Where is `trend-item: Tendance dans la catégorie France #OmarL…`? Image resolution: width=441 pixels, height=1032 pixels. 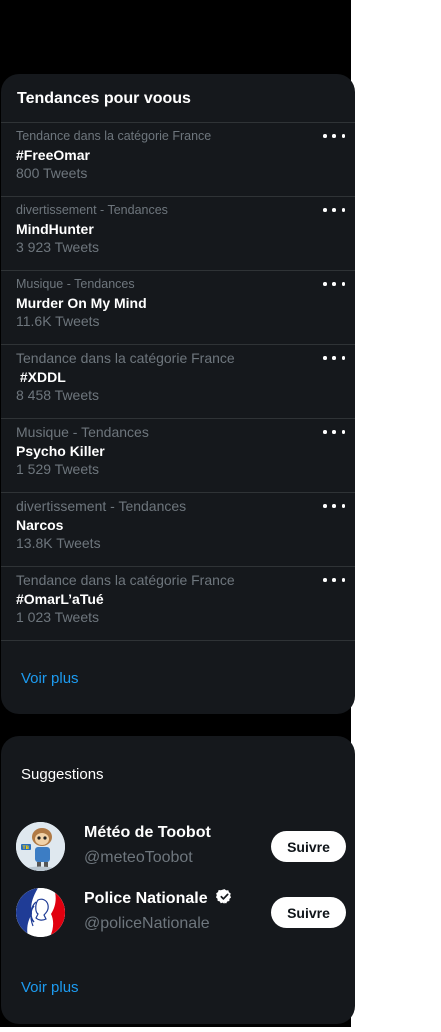
trend-item: Tendance dans la catégorie France #OmarL… is located at coordinates (178, 603).